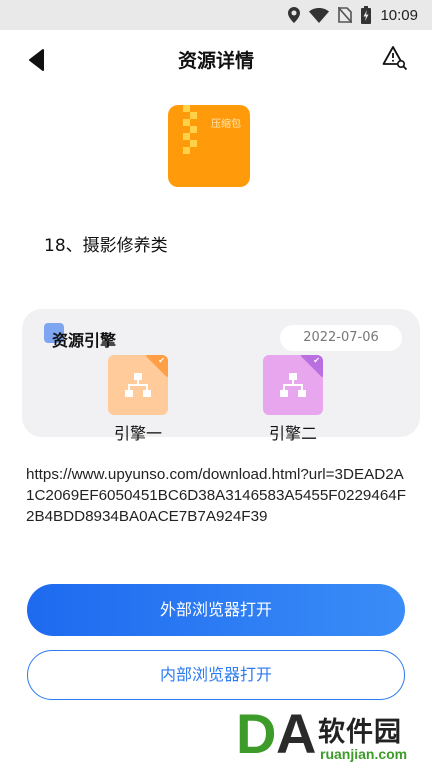 This screenshot has width=432, height=768. Describe the element at coordinates (216, 675) in the screenshot. I see `open-internal-browser-button: 内部浏览器打开` at that location.